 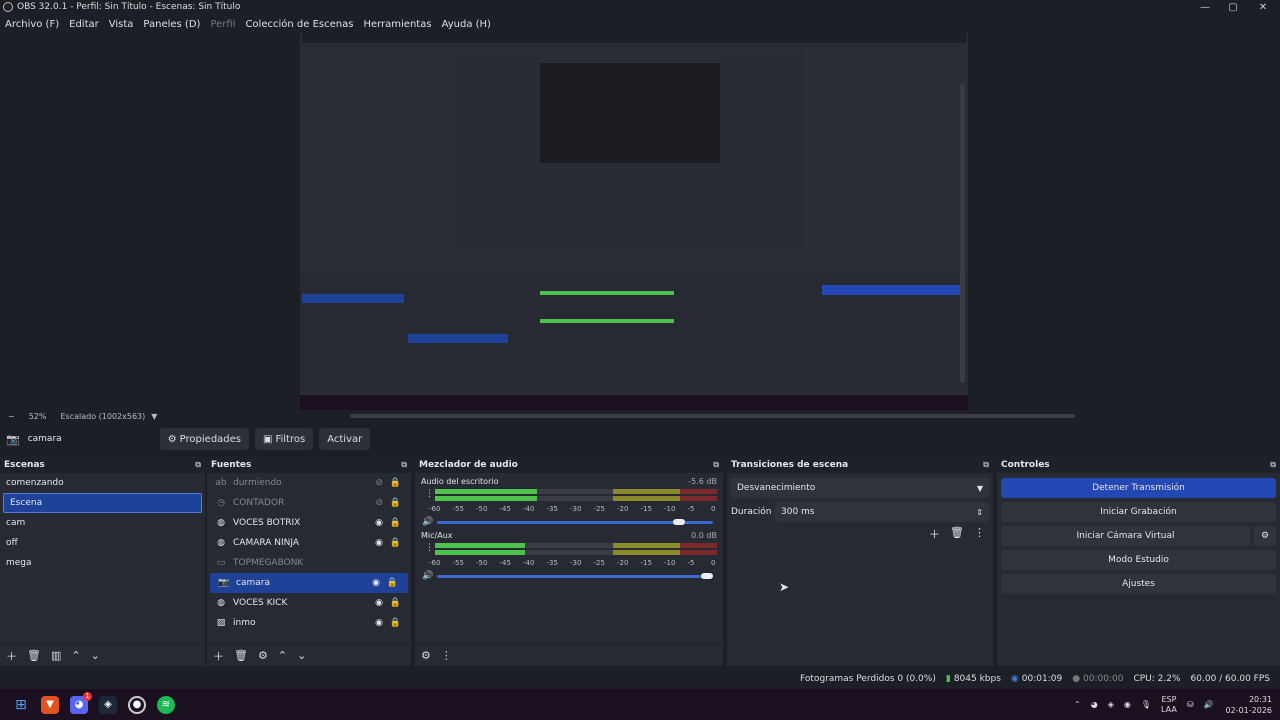 I want to click on source-item: ▭ TOPMEGABONK, so click(x=309, y=563).